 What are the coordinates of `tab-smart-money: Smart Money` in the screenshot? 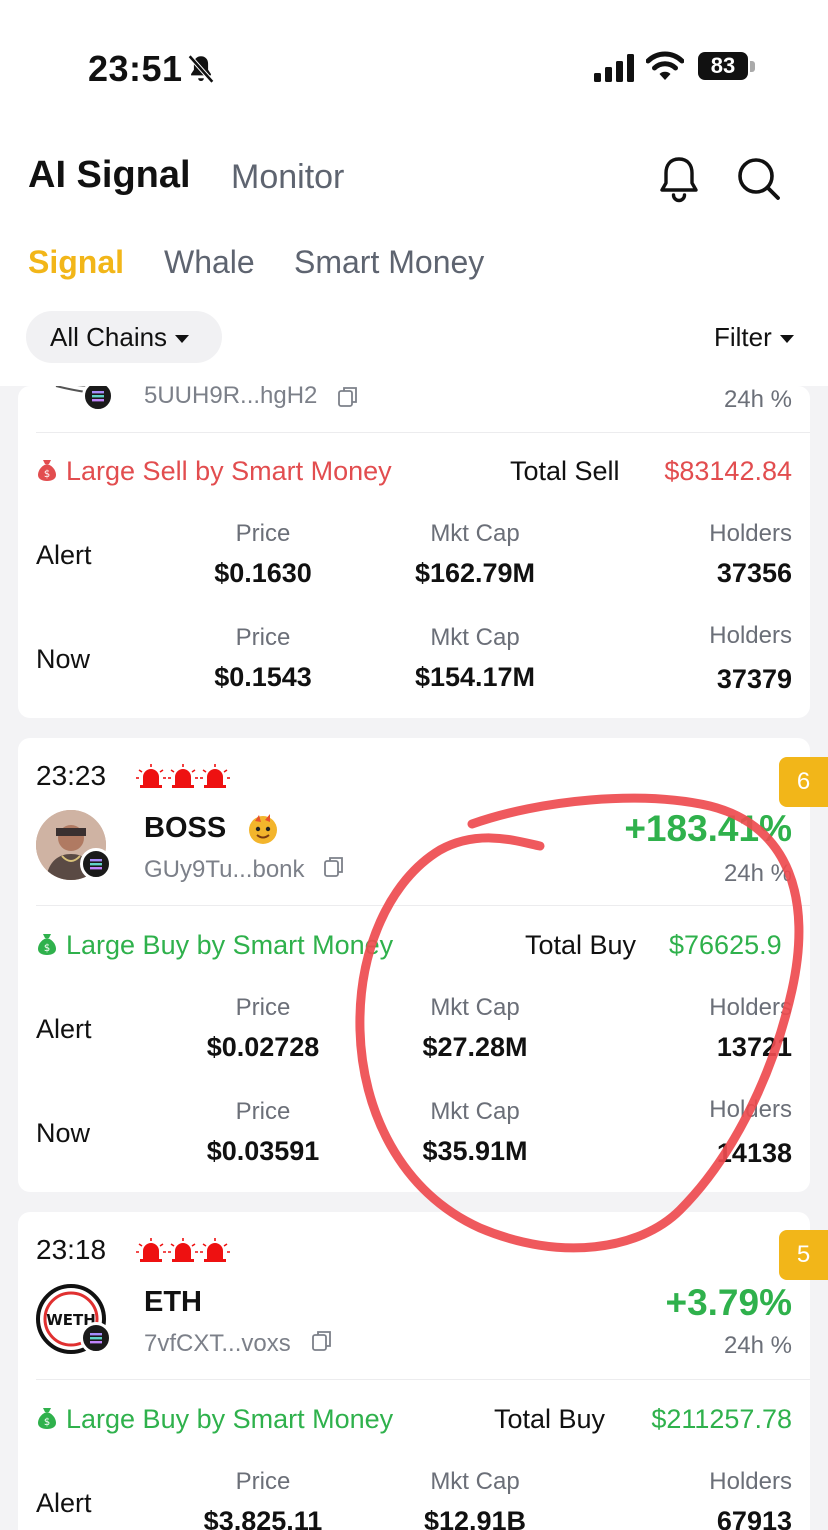 It's located at (389, 262).